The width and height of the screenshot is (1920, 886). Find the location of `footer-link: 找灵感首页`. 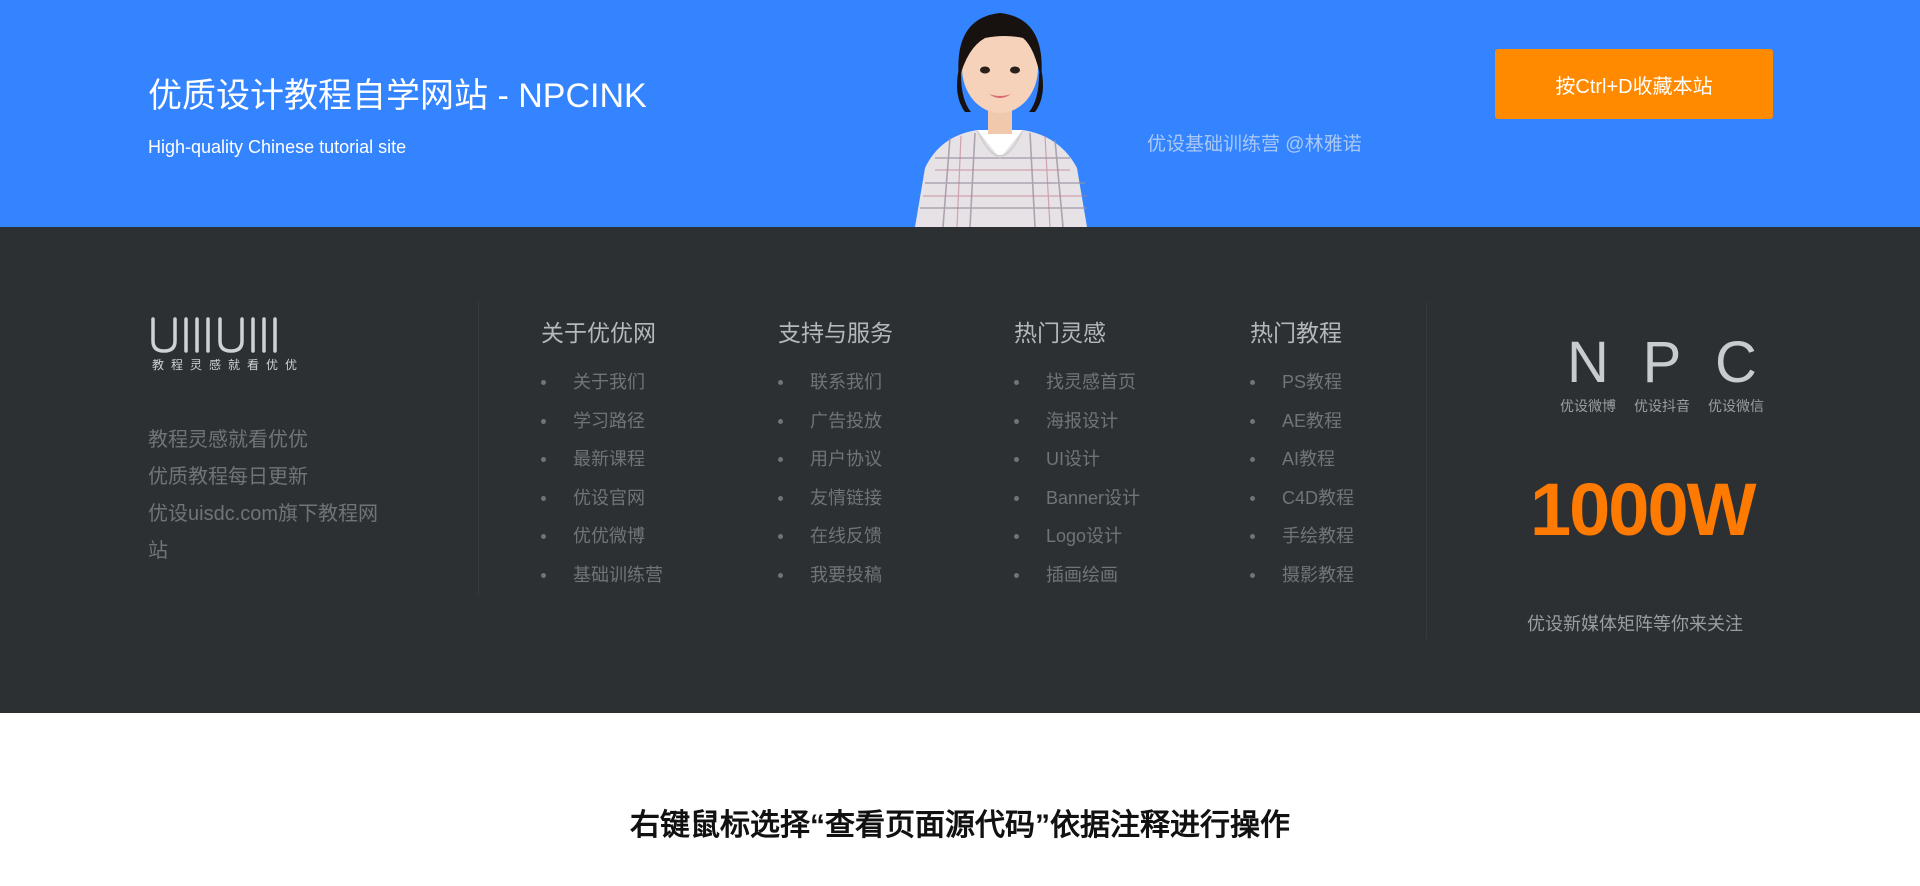

footer-link: 找灵感首页 is located at coordinates (1114, 389).